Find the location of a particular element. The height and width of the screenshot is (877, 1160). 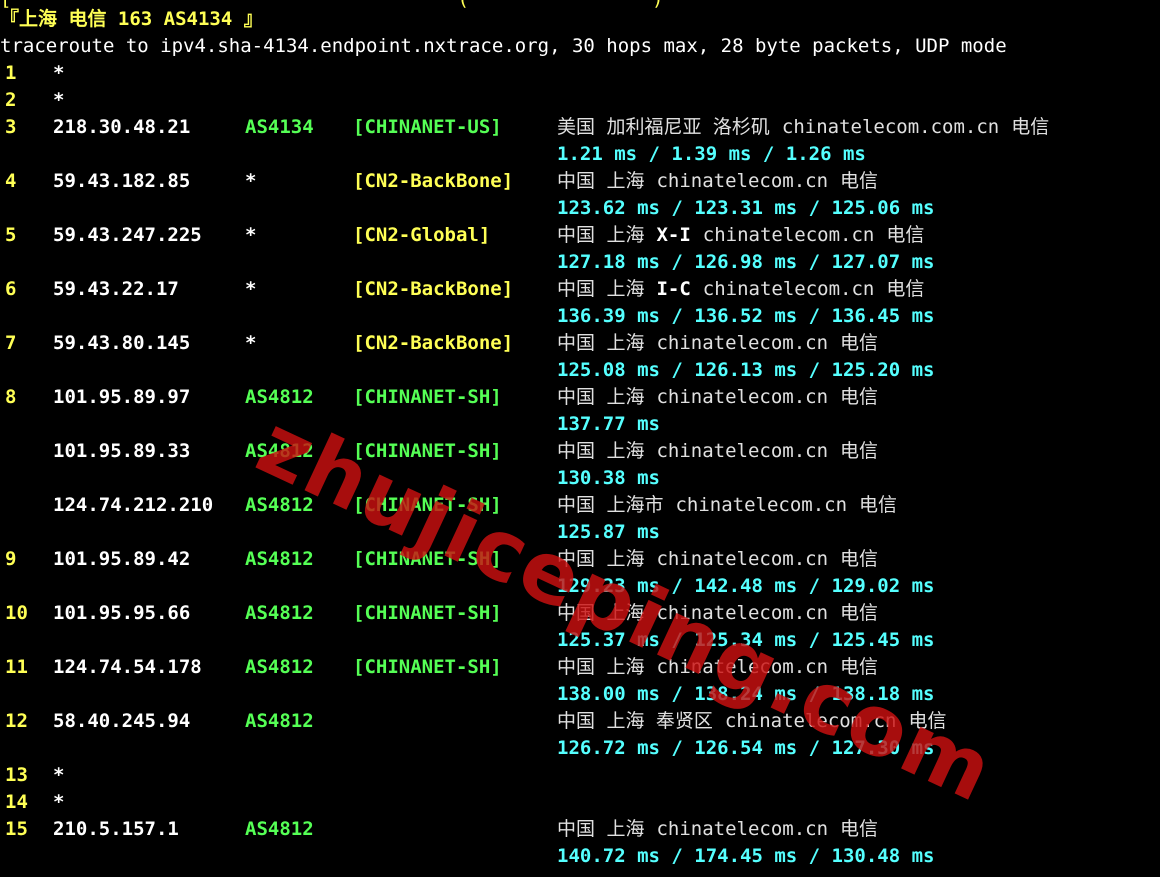

hop-interface-tag: I-C is located at coordinates (673, 289).